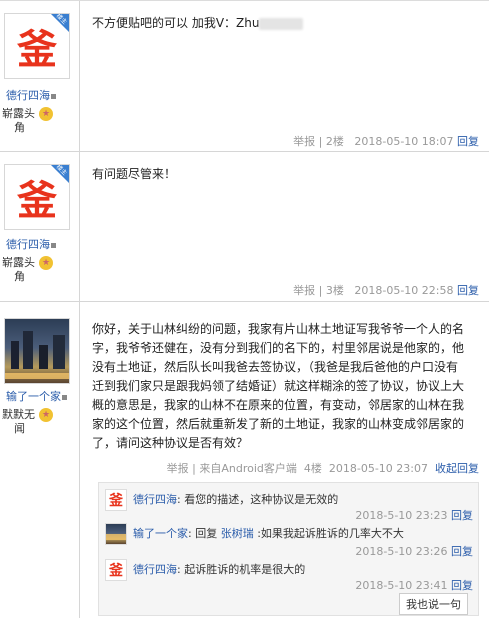 This screenshot has width=489, height=618. I want to click on sub-reply-meta: 2018-5-10 23:23 回复, so click(414, 515).